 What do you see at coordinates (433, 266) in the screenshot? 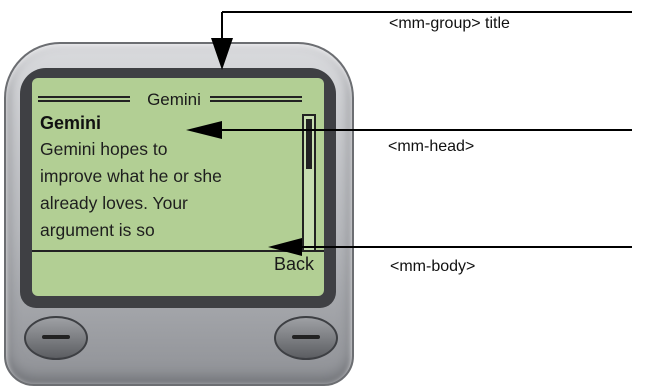
I see `annotation-body: <mm-body>` at bounding box center [433, 266].